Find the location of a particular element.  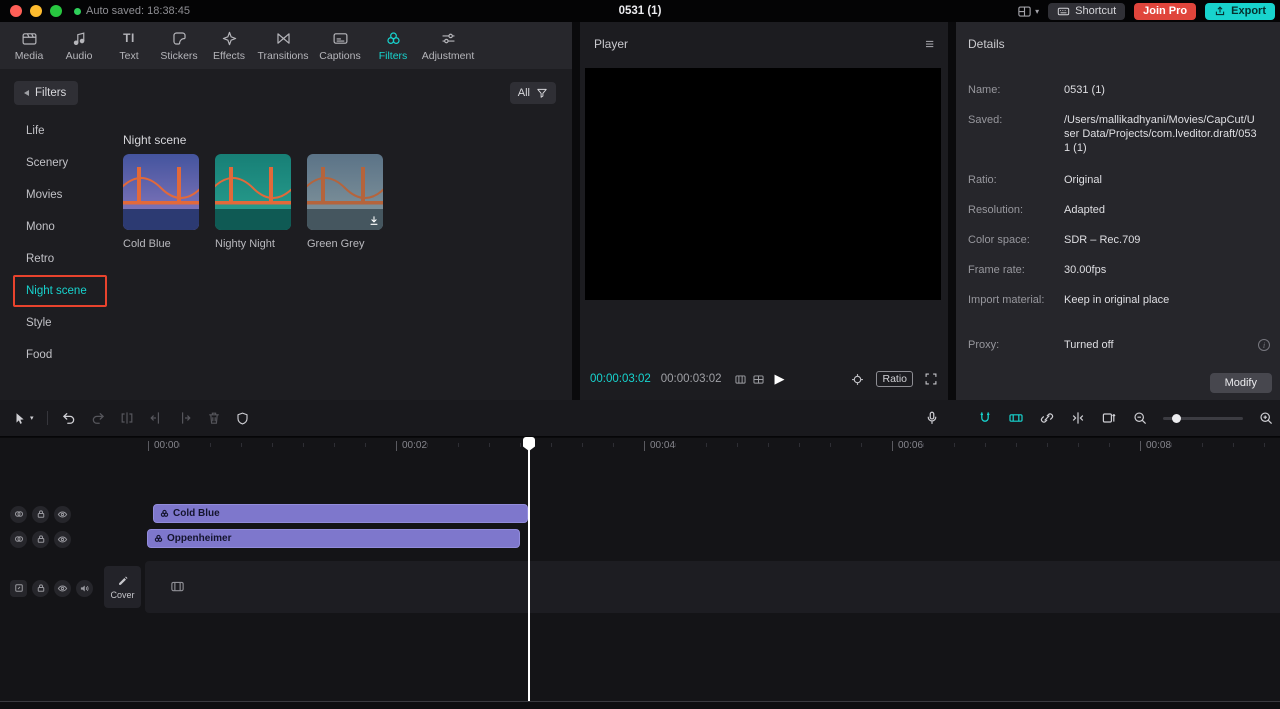

effects-icon is located at coordinates (229, 38).